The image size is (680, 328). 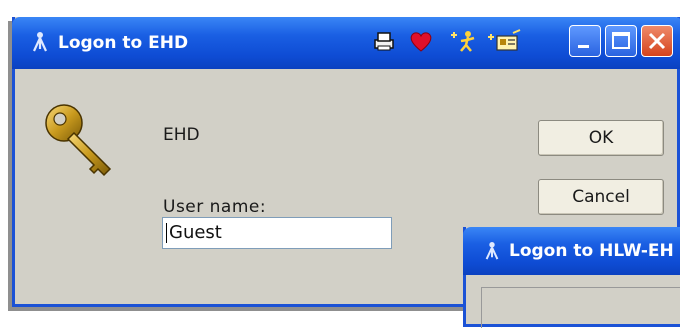 What do you see at coordinates (384, 41) in the screenshot?
I see `printer-icon` at bounding box center [384, 41].